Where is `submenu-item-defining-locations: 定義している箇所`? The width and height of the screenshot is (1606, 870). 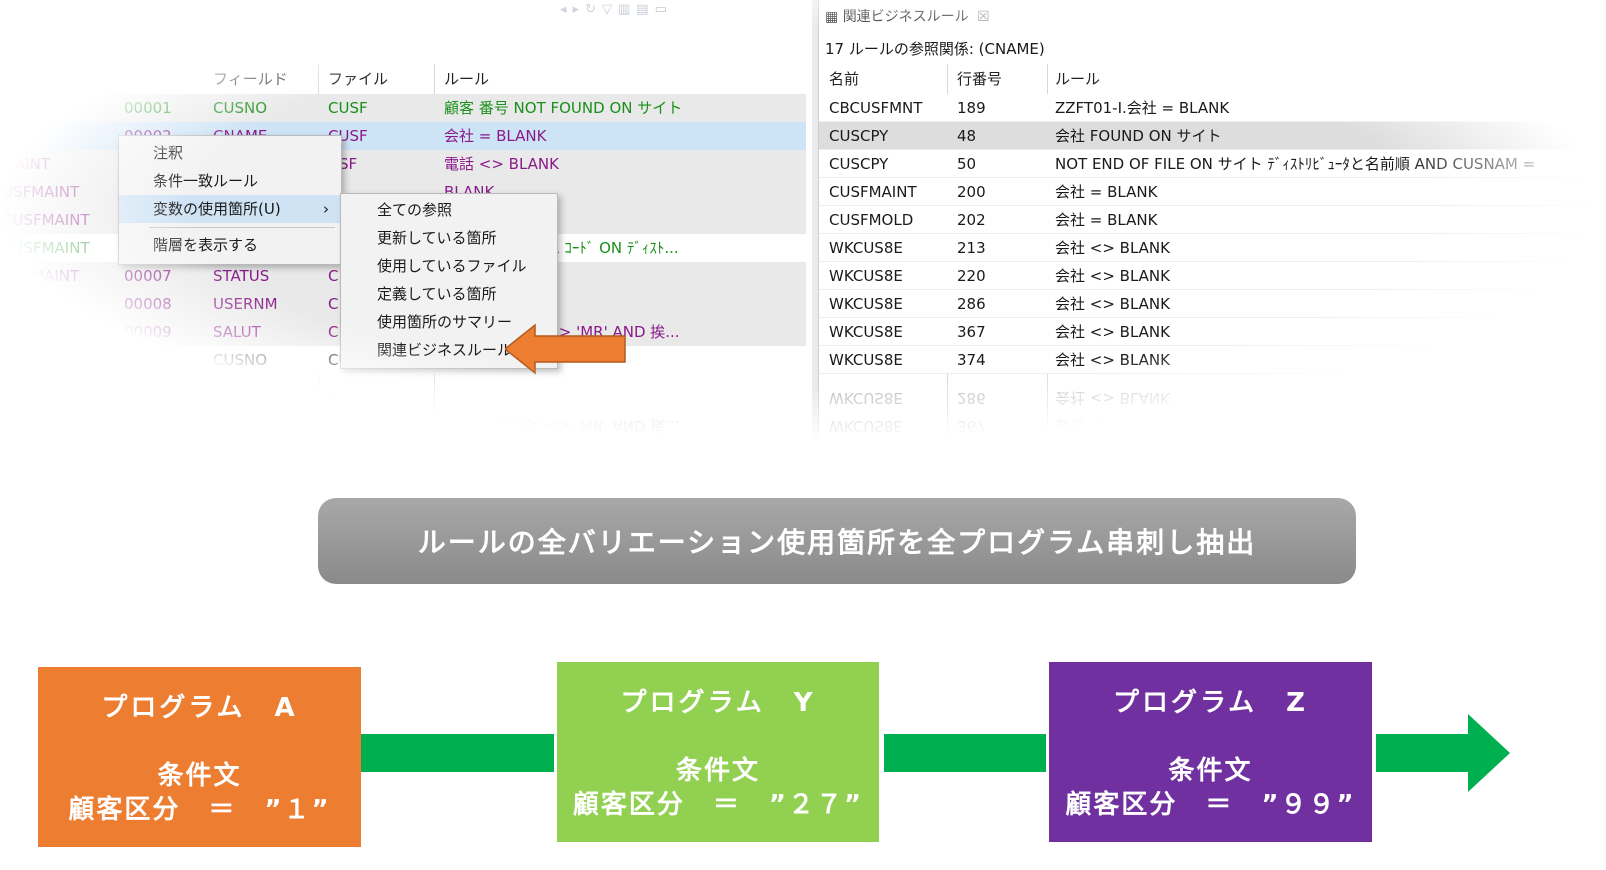 submenu-item-defining-locations: 定義している箇所 is located at coordinates (449, 294).